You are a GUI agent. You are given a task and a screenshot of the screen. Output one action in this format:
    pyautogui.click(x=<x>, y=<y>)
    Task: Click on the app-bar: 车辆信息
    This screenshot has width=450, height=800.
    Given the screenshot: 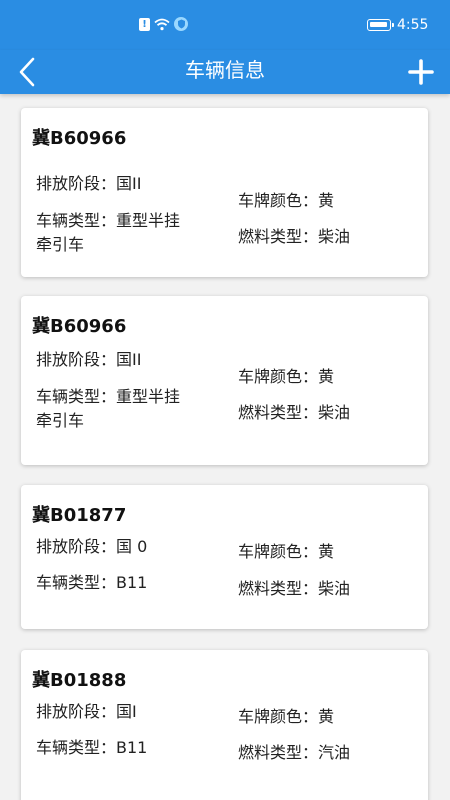 What is the action you would take?
    pyautogui.click(x=225, y=72)
    